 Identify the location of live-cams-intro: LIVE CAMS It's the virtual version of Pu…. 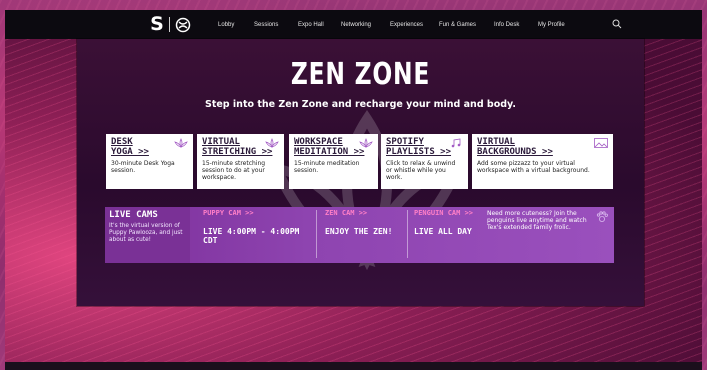
(147, 235).